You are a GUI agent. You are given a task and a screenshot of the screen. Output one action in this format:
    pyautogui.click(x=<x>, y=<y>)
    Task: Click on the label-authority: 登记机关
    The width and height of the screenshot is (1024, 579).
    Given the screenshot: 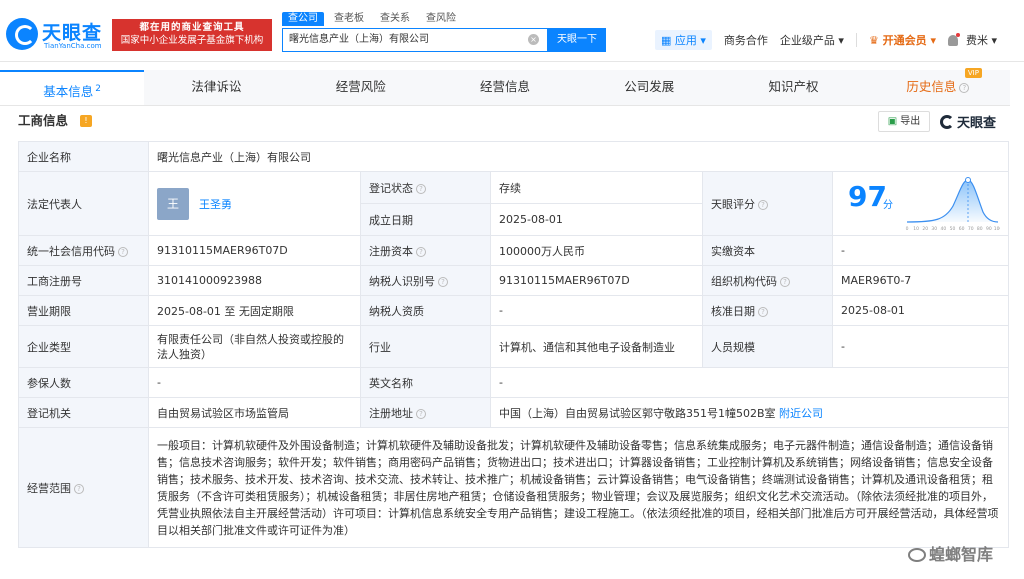 What is the action you would take?
    pyautogui.click(x=83, y=412)
    